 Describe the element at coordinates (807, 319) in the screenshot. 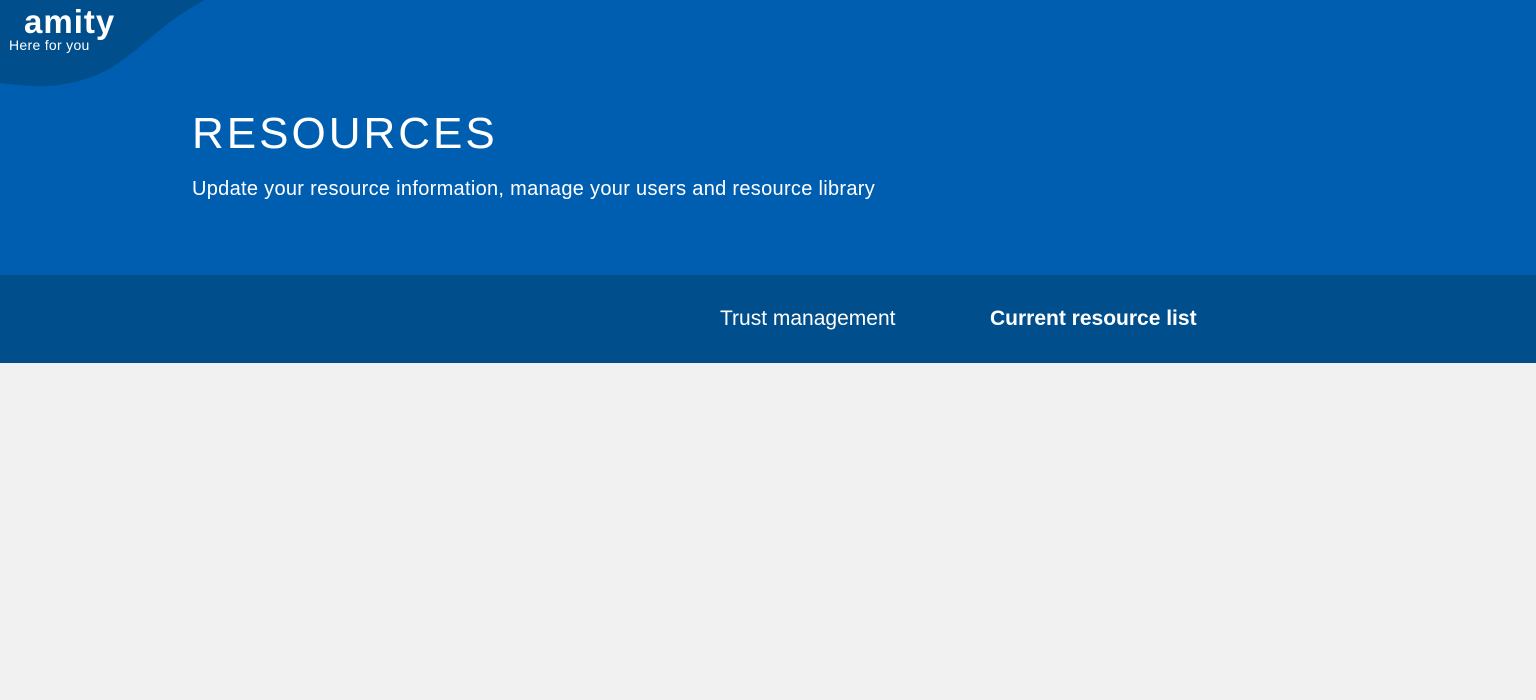

I see `tab-trust-management: Trust management` at that location.